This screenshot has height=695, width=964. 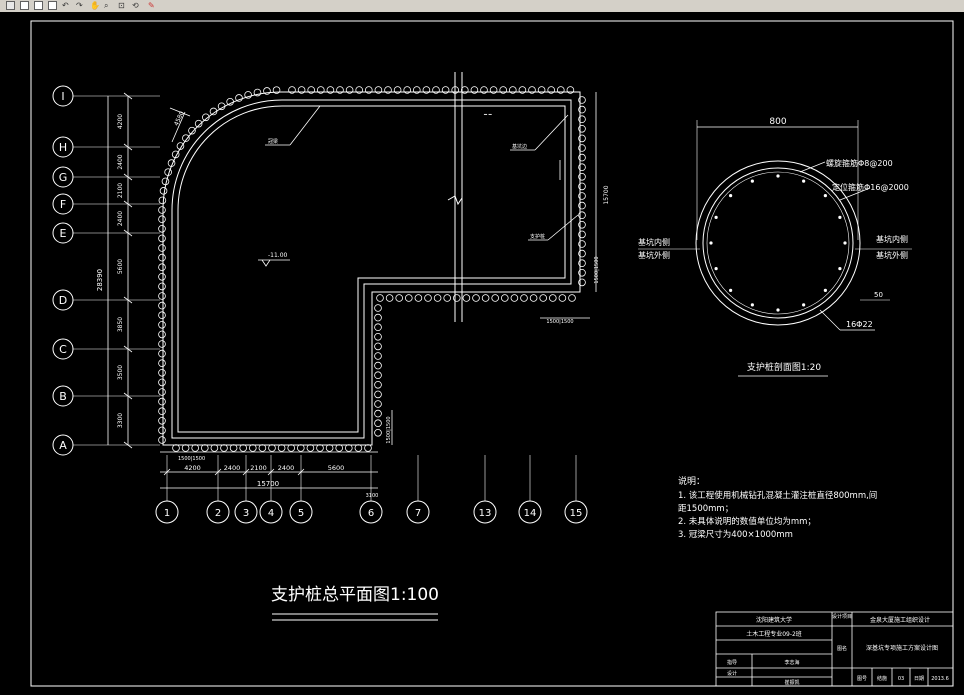 What do you see at coordinates (191, 459) in the screenshot?
I see `bottom-small-label: 1500|1500` at bounding box center [191, 459].